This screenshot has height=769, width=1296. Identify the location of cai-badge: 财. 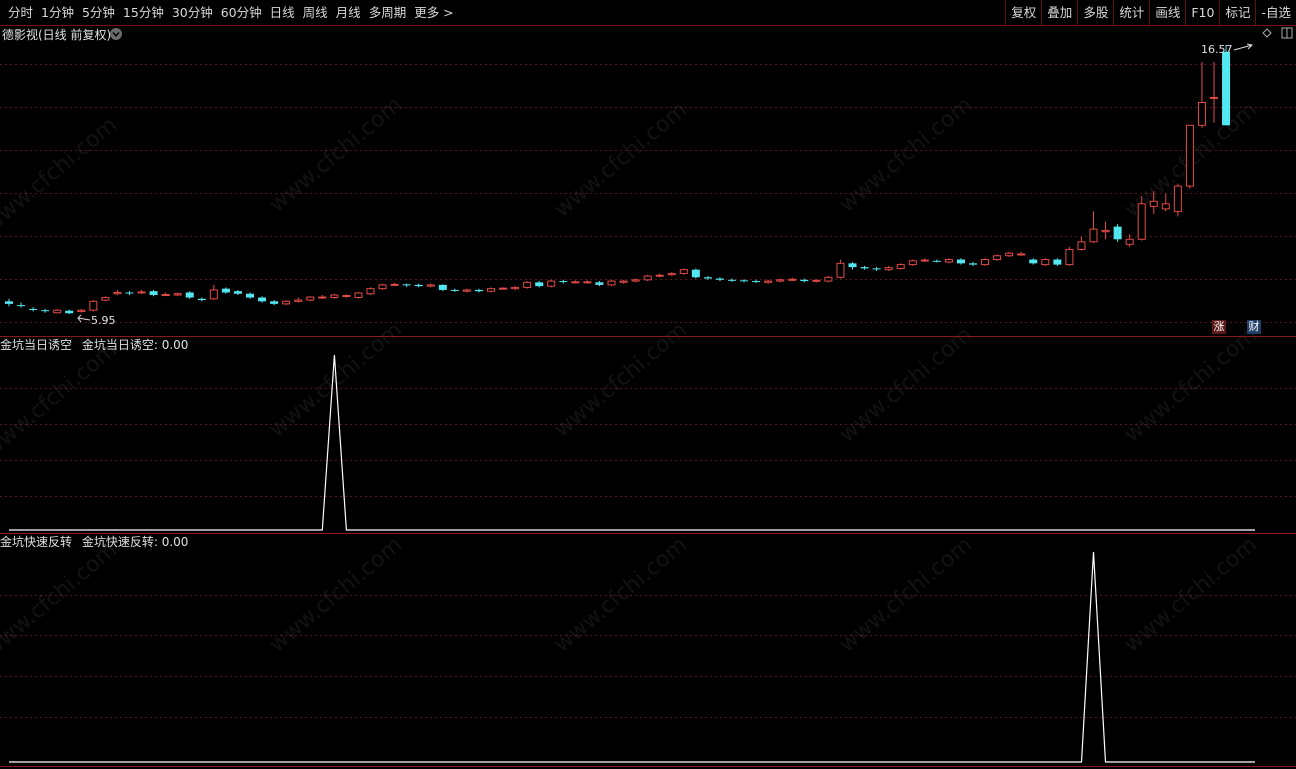
(1254, 327).